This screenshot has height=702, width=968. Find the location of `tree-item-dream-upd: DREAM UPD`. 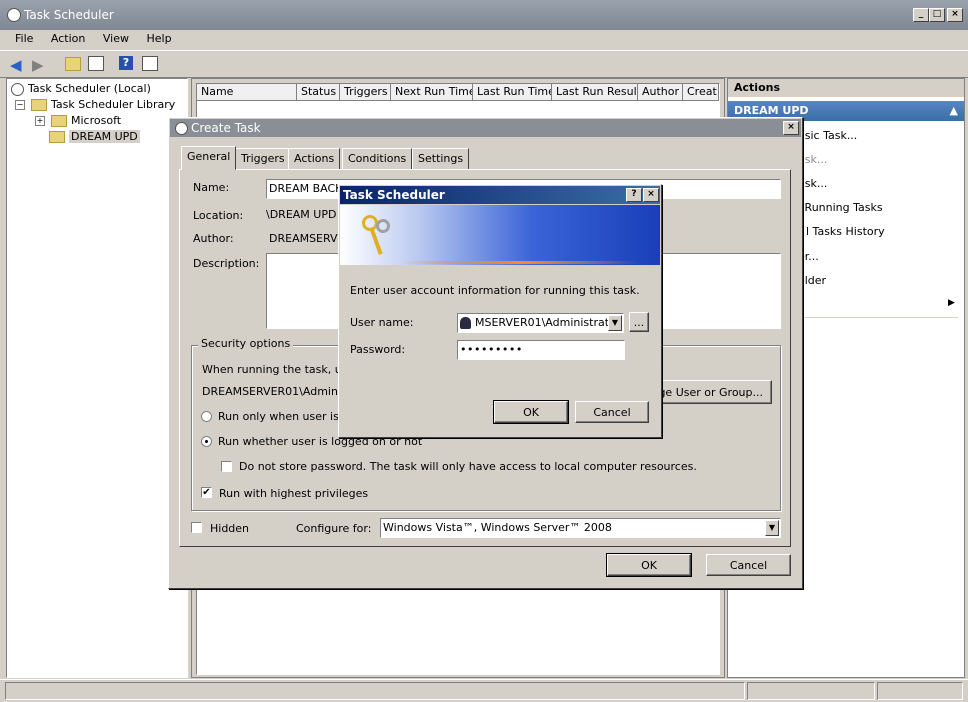

tree-item-dream-upd: DREAM UPD is located at coordinates (94, 137).